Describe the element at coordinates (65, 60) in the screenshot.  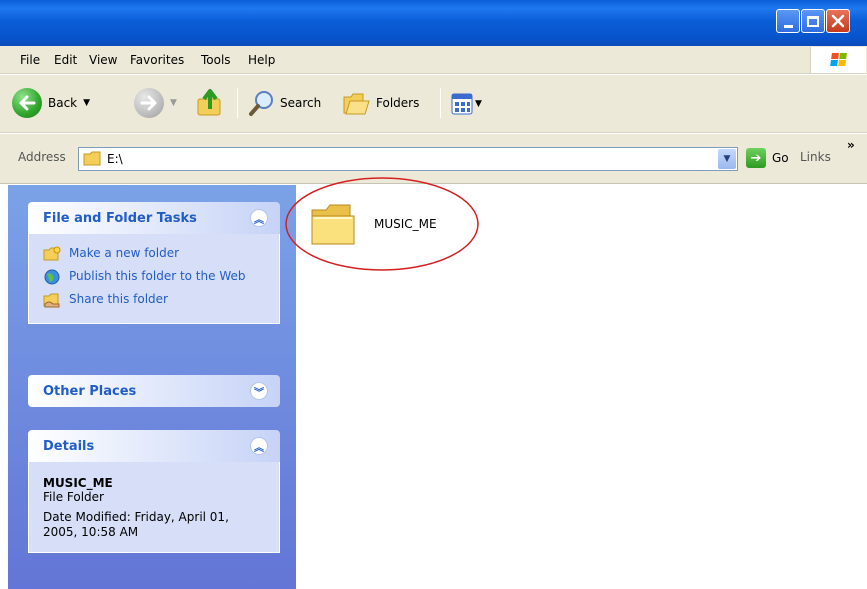
I see `menu-edit: Edit` at that location.